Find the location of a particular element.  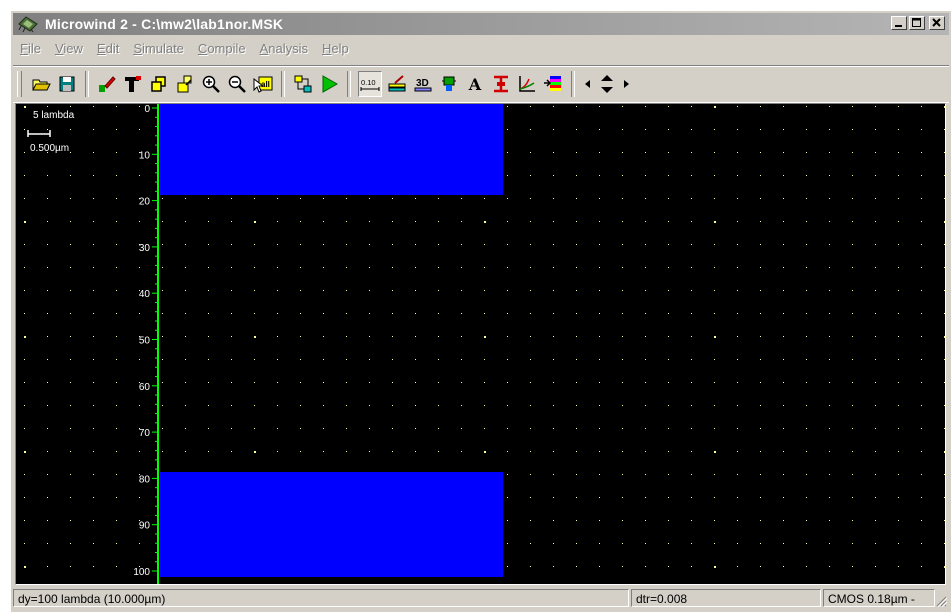

menu-simulate: Simulate is located at coordinates (158, 48).